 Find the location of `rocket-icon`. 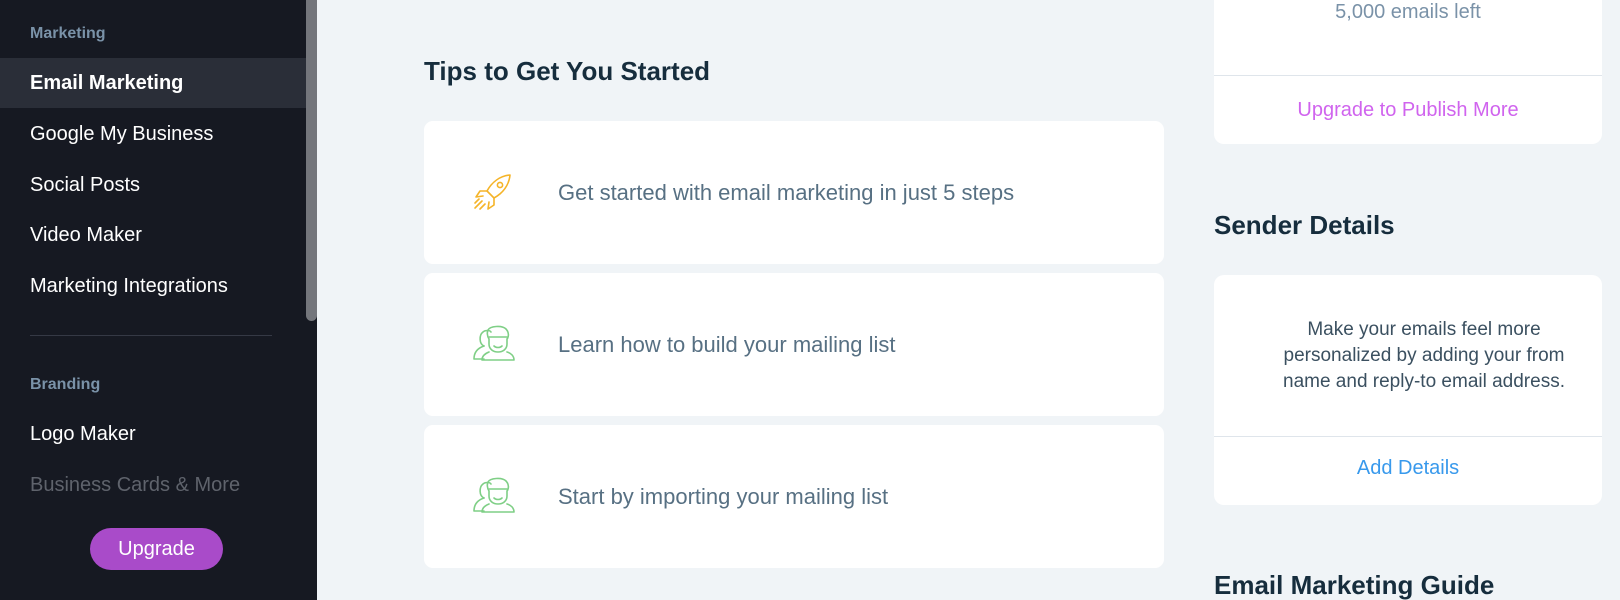

rocket-icon is located at coordinates (493, 193).